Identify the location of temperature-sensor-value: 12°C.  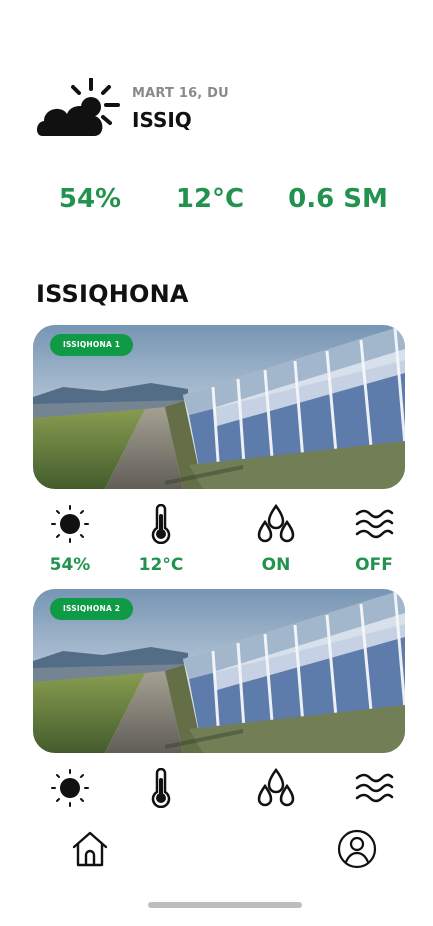
(161, 565).